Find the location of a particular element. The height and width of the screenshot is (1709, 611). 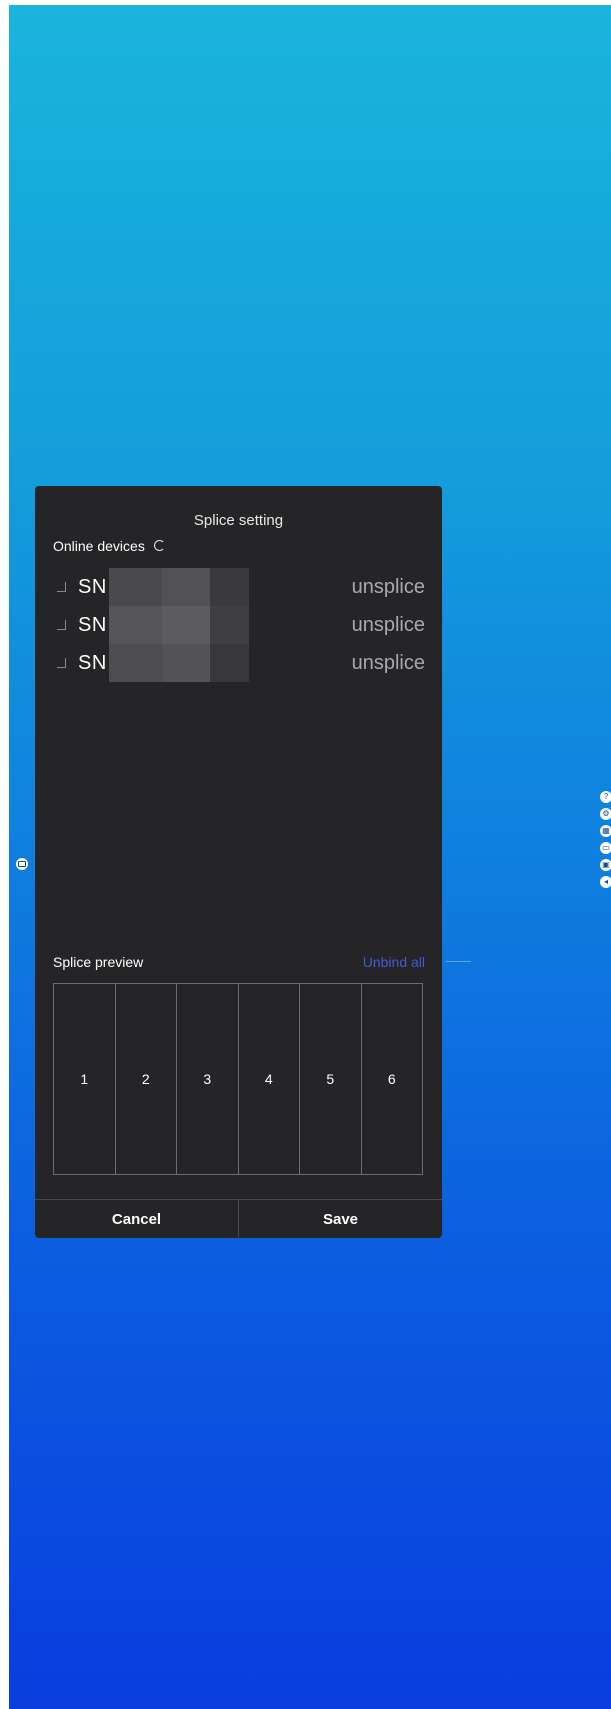

device-list: SN unsplice SN unsplice SN unsplice is located at coordinates (239, 625).